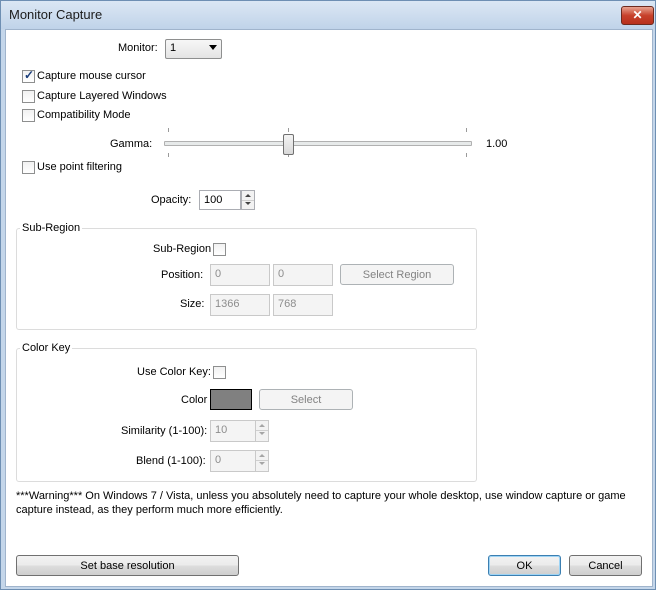 The height and width of the screenshot is (590, 656). I want to click on chevron-down-icon, so click(213, 47).